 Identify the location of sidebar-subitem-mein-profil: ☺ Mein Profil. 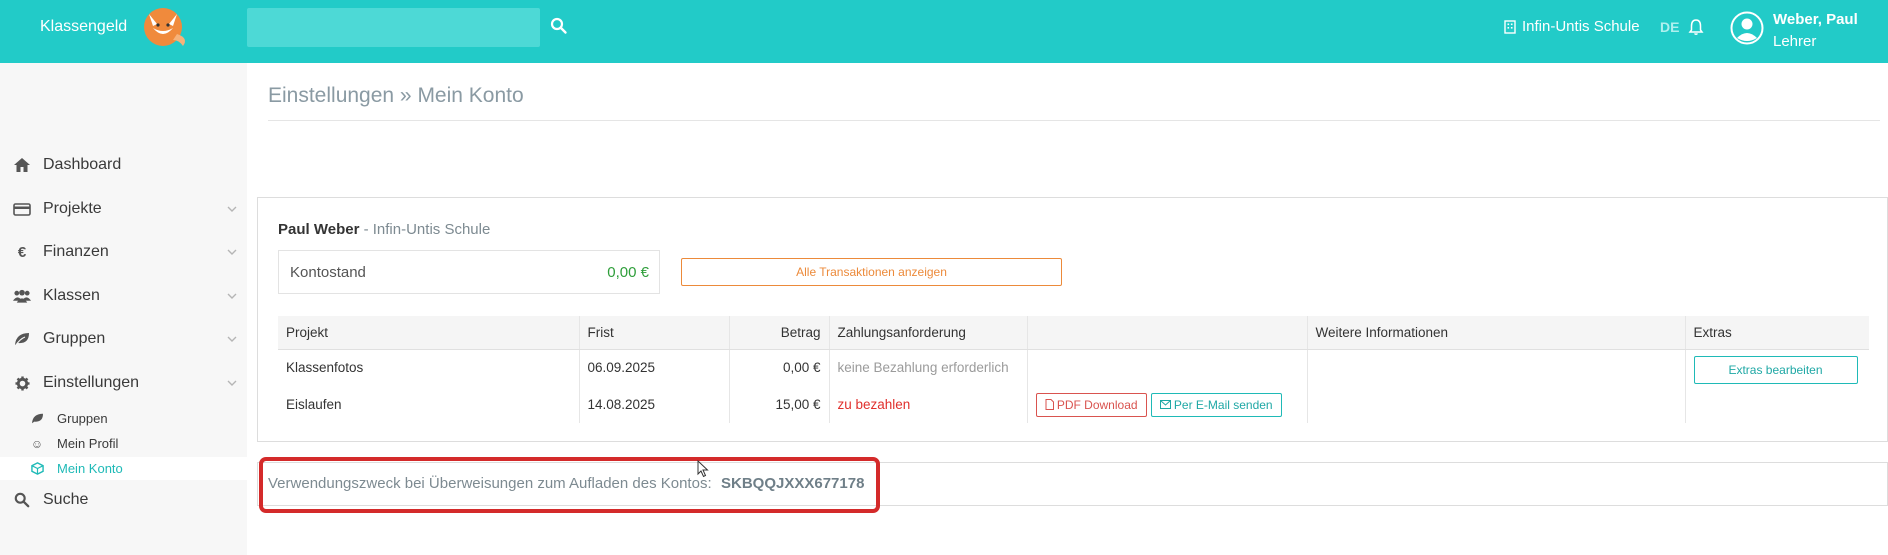
(123, 443).